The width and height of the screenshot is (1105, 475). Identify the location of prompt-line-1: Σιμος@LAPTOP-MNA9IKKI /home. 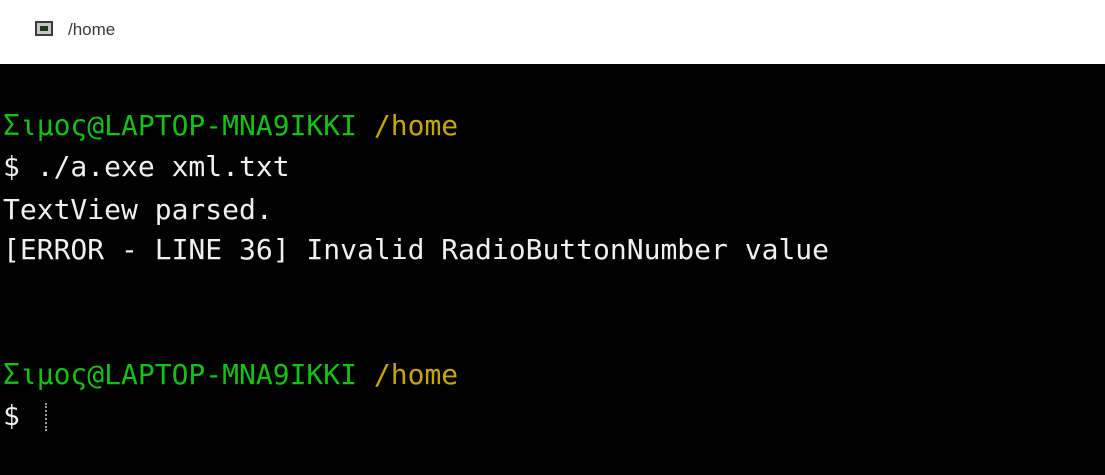
(230, 126).